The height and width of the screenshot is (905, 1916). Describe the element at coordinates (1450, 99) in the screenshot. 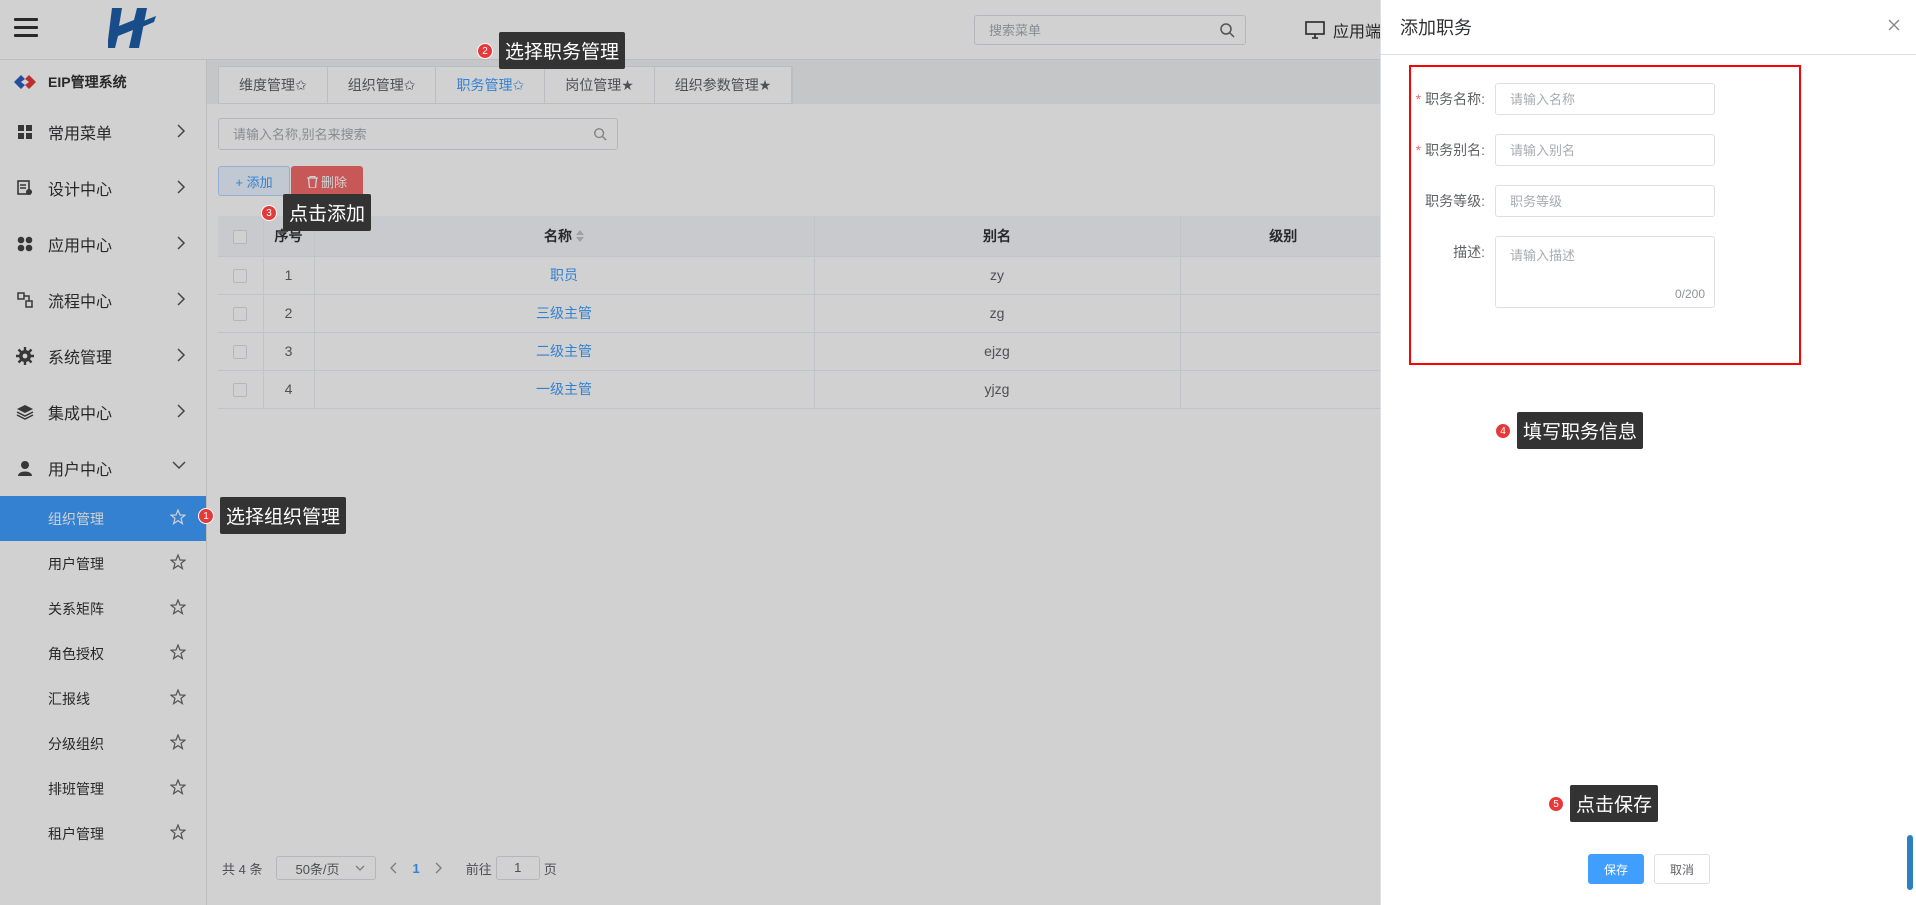

I see `position-name-label: * 职务名称:` at that location.